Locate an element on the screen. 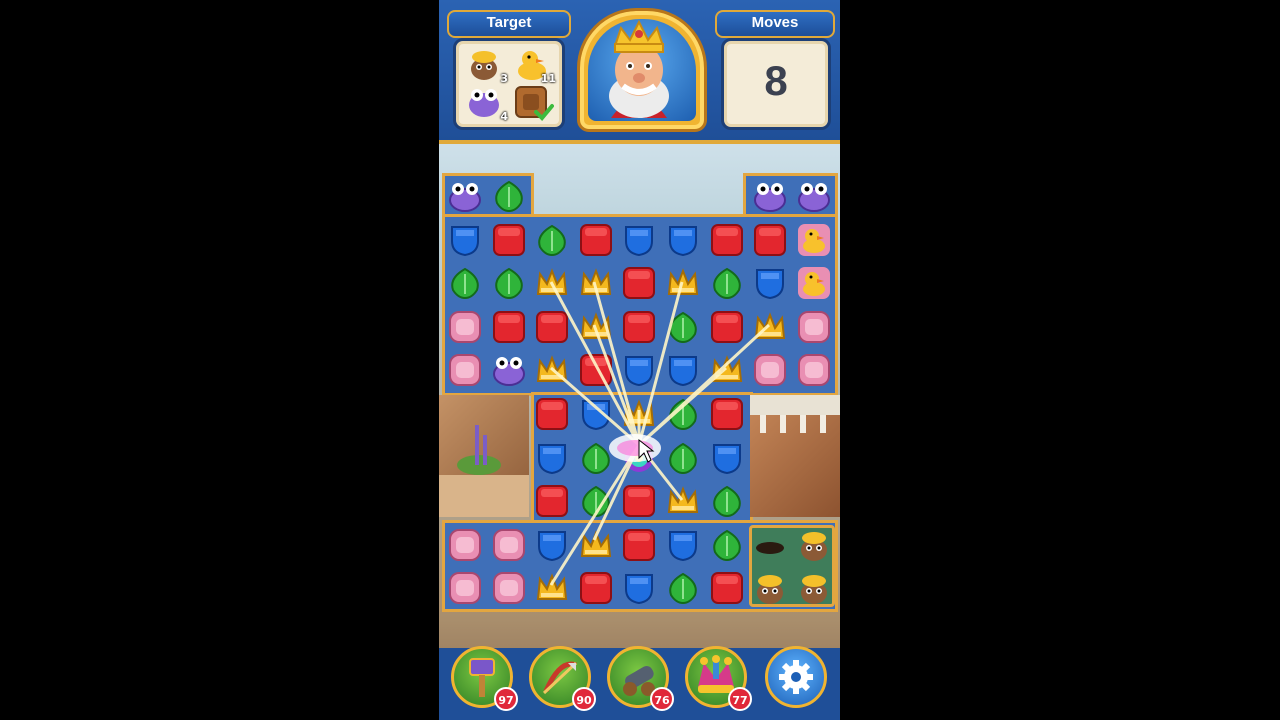 This screenshot has width=1280, height=720. decor-room-right is located at coordinates (795, 456).